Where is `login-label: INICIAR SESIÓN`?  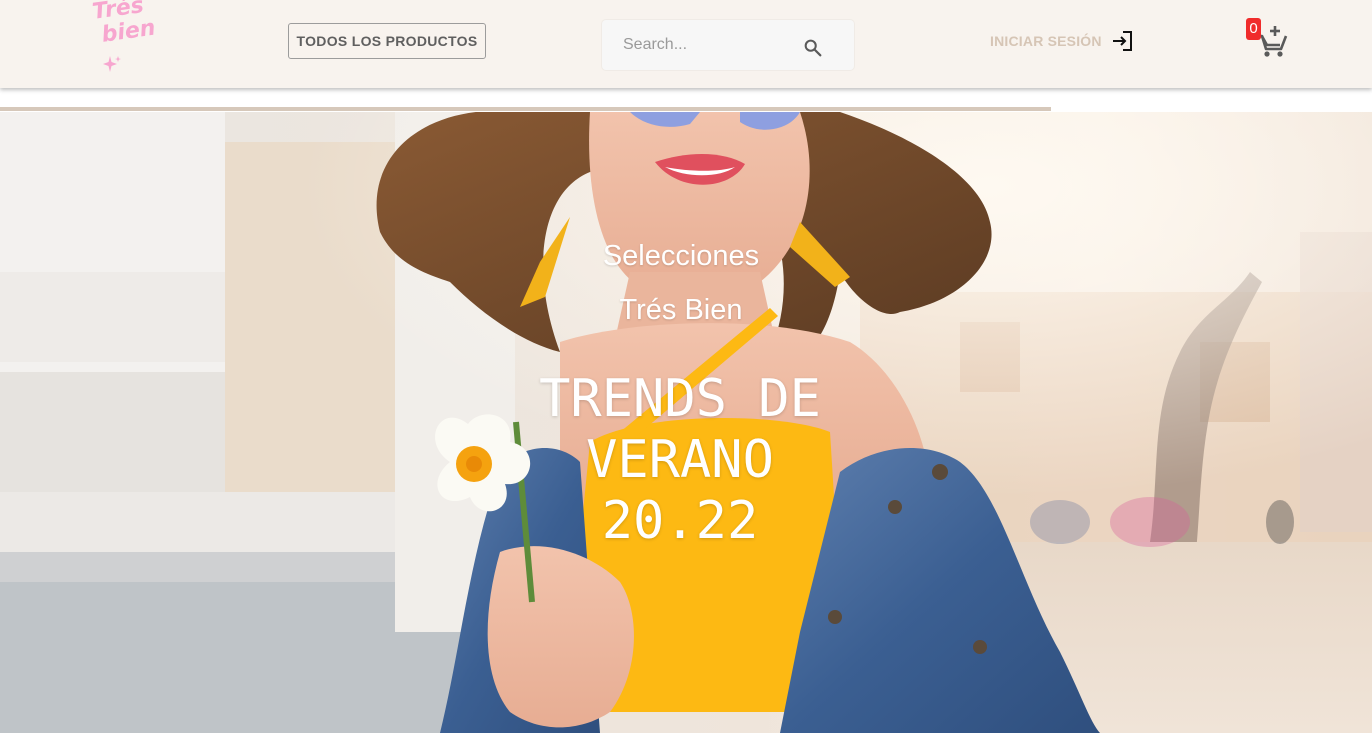
login-label: INICIAR SESIÓN is located at coordinates (1046, 41).